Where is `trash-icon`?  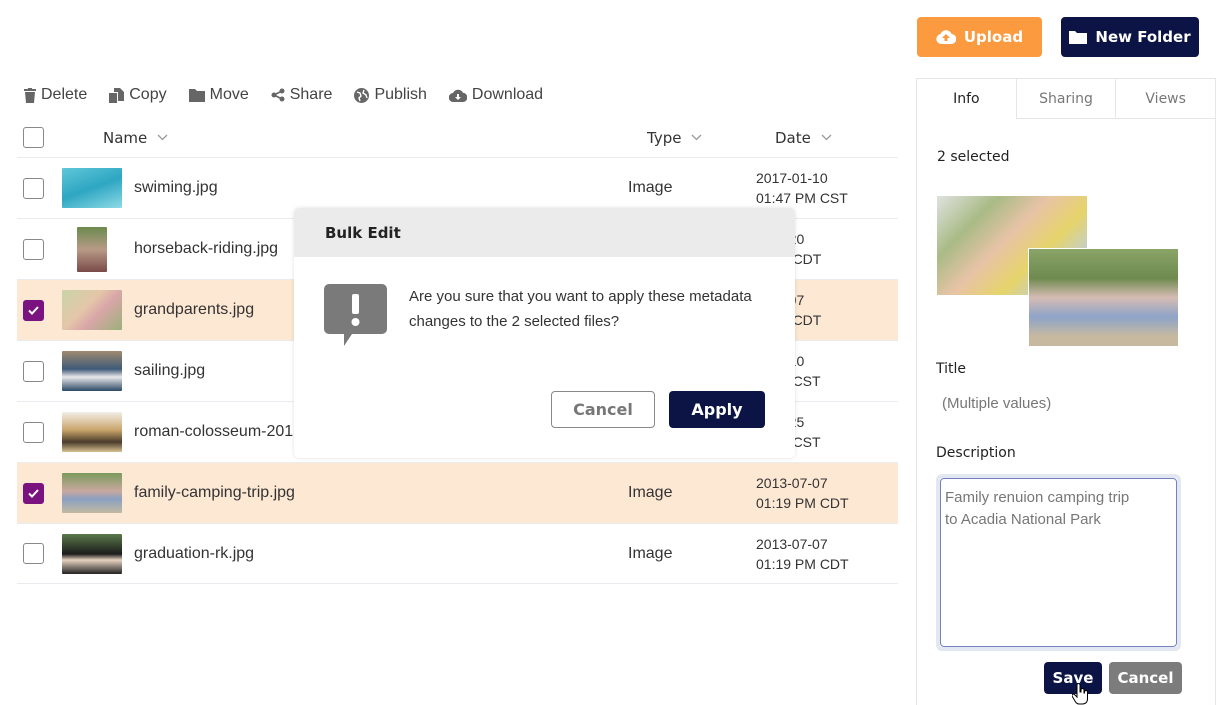 trash-icon is located at coordinates (30, 95).